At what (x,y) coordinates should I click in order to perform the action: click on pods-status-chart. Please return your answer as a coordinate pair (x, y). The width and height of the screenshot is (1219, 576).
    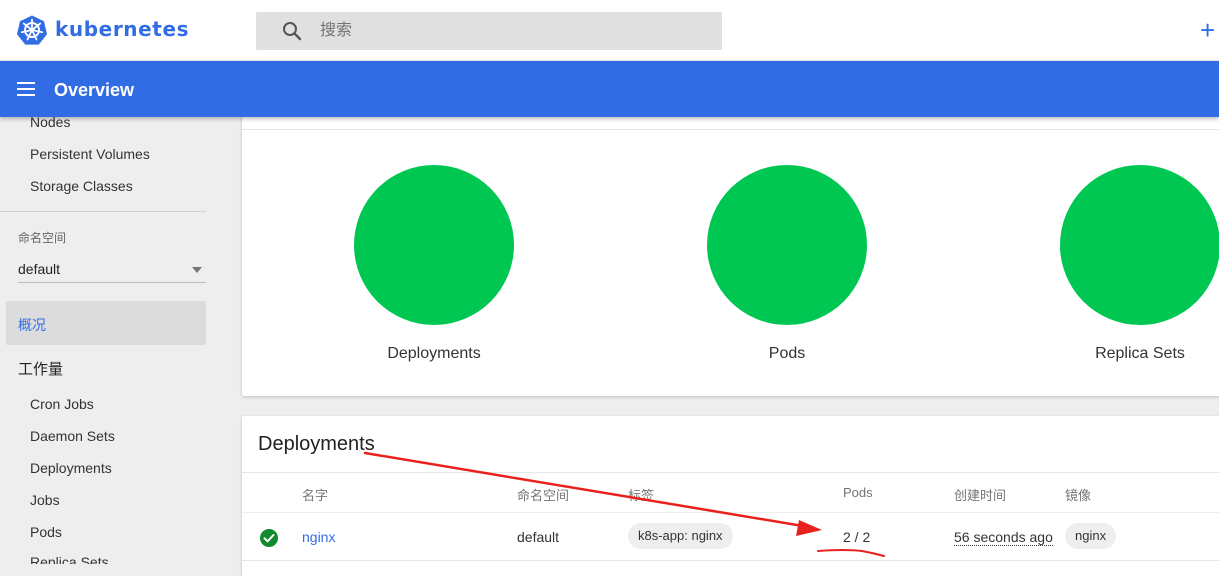
    Looking at the image, I should click on (787, 245).